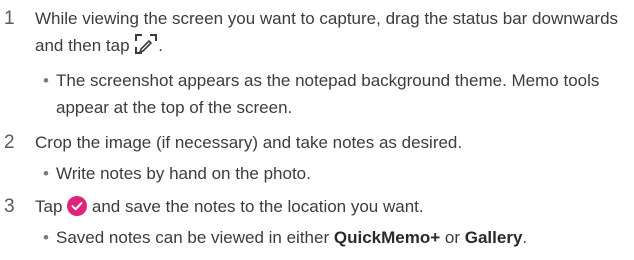 This screenshot has width=634, height=260. Describe the element at coordinates (77, 206) in the screenshot. I see `checkmark-circle-icon` at that location.